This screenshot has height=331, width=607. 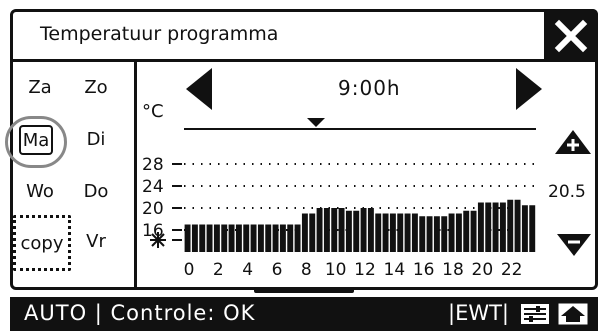 I want to click on settings-sliders-icon, so click(x=535, y=314).